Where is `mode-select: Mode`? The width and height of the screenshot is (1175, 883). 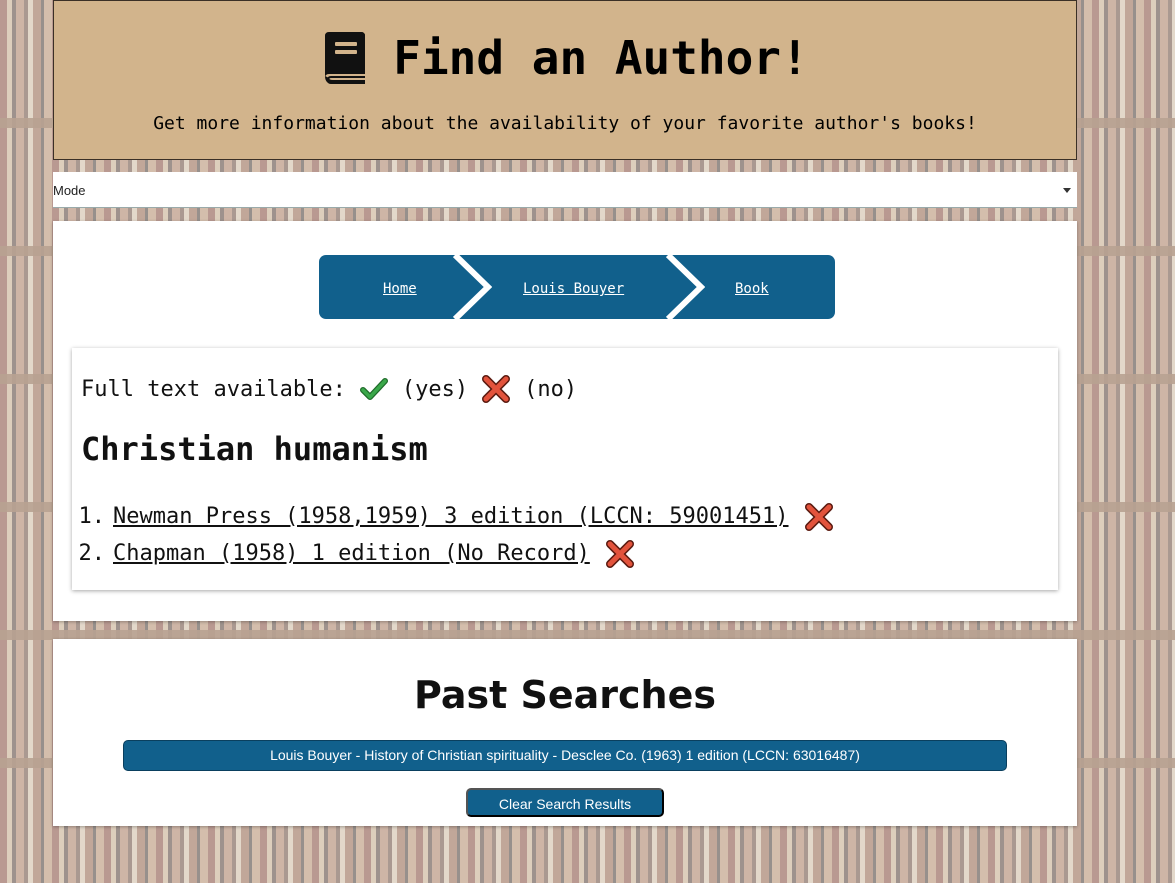 mode-select: Mode is located at coordinates (565, 190).